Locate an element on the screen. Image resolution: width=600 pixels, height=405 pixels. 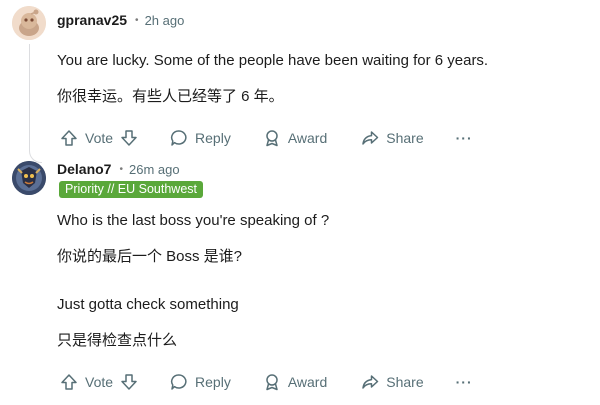
thread-connector is located at coordinates (35, 151).